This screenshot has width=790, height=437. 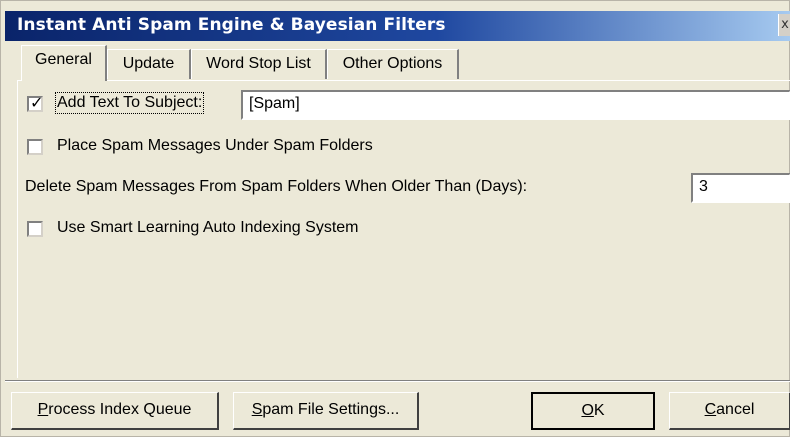 What do you see at coordinates (35, 229) in the screenshot?
I see `smart-learning-checkbox` at bounding box center [35, 229].